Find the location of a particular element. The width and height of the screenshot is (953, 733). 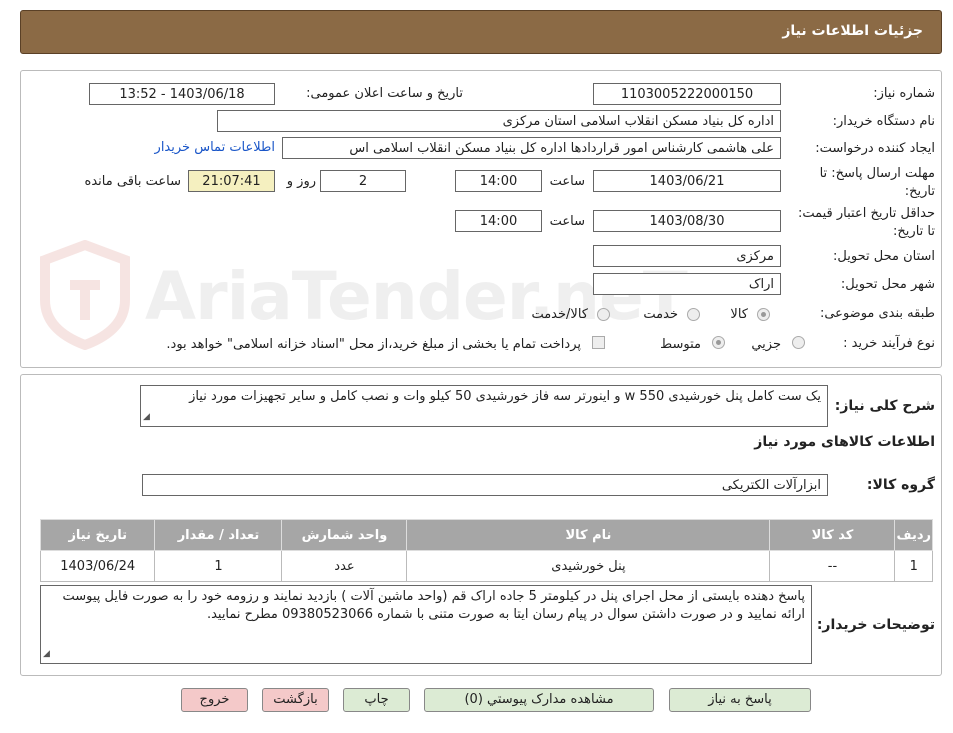

delivery-province-label: استان محل تحویل: is located at coordinates (884, 256).